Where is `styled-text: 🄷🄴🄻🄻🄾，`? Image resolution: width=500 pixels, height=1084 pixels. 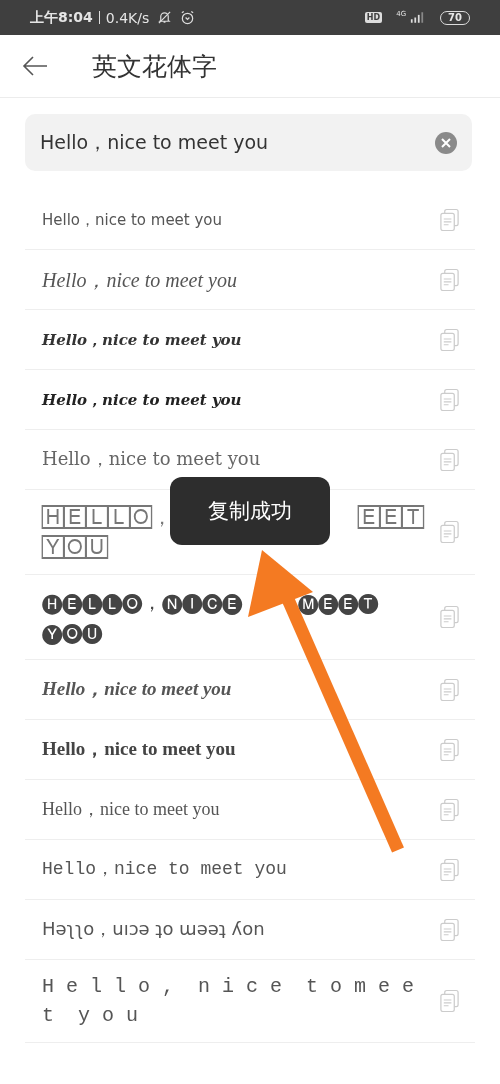
styled-text: 🄷🄴🄻🄻🄾， is located at coordinates (107, 517).